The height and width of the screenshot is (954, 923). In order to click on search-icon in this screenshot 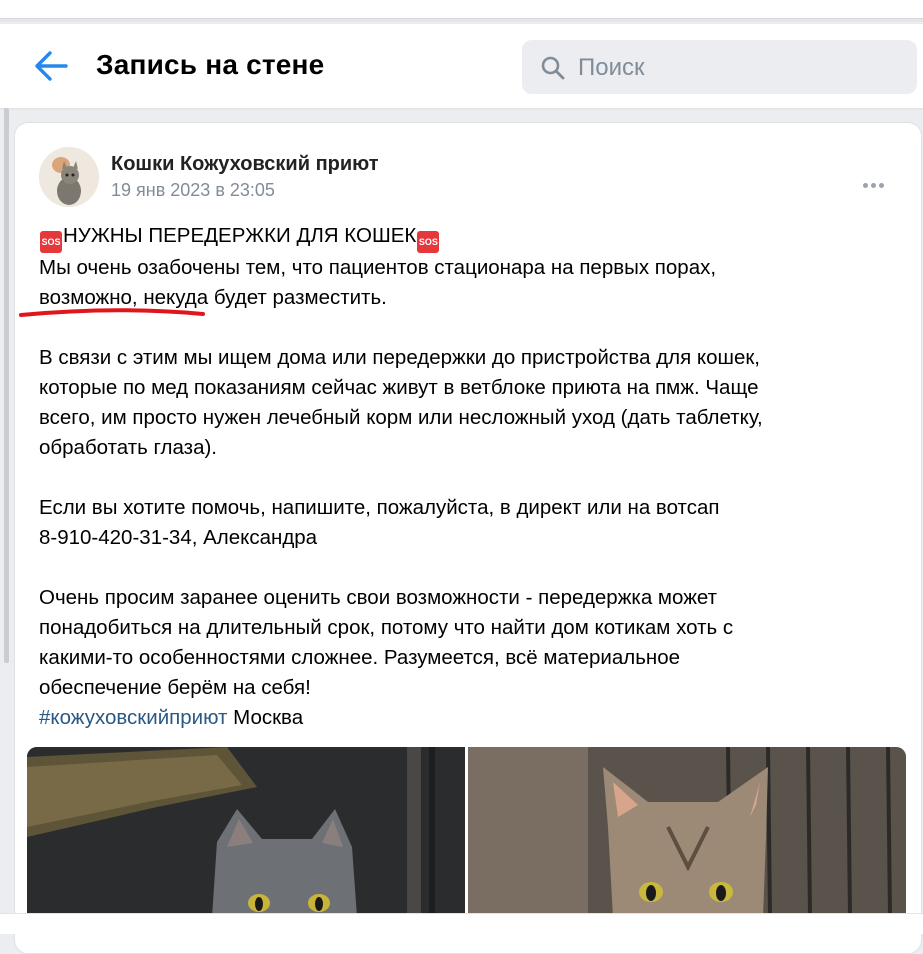, I will do `click(553, 68)`.